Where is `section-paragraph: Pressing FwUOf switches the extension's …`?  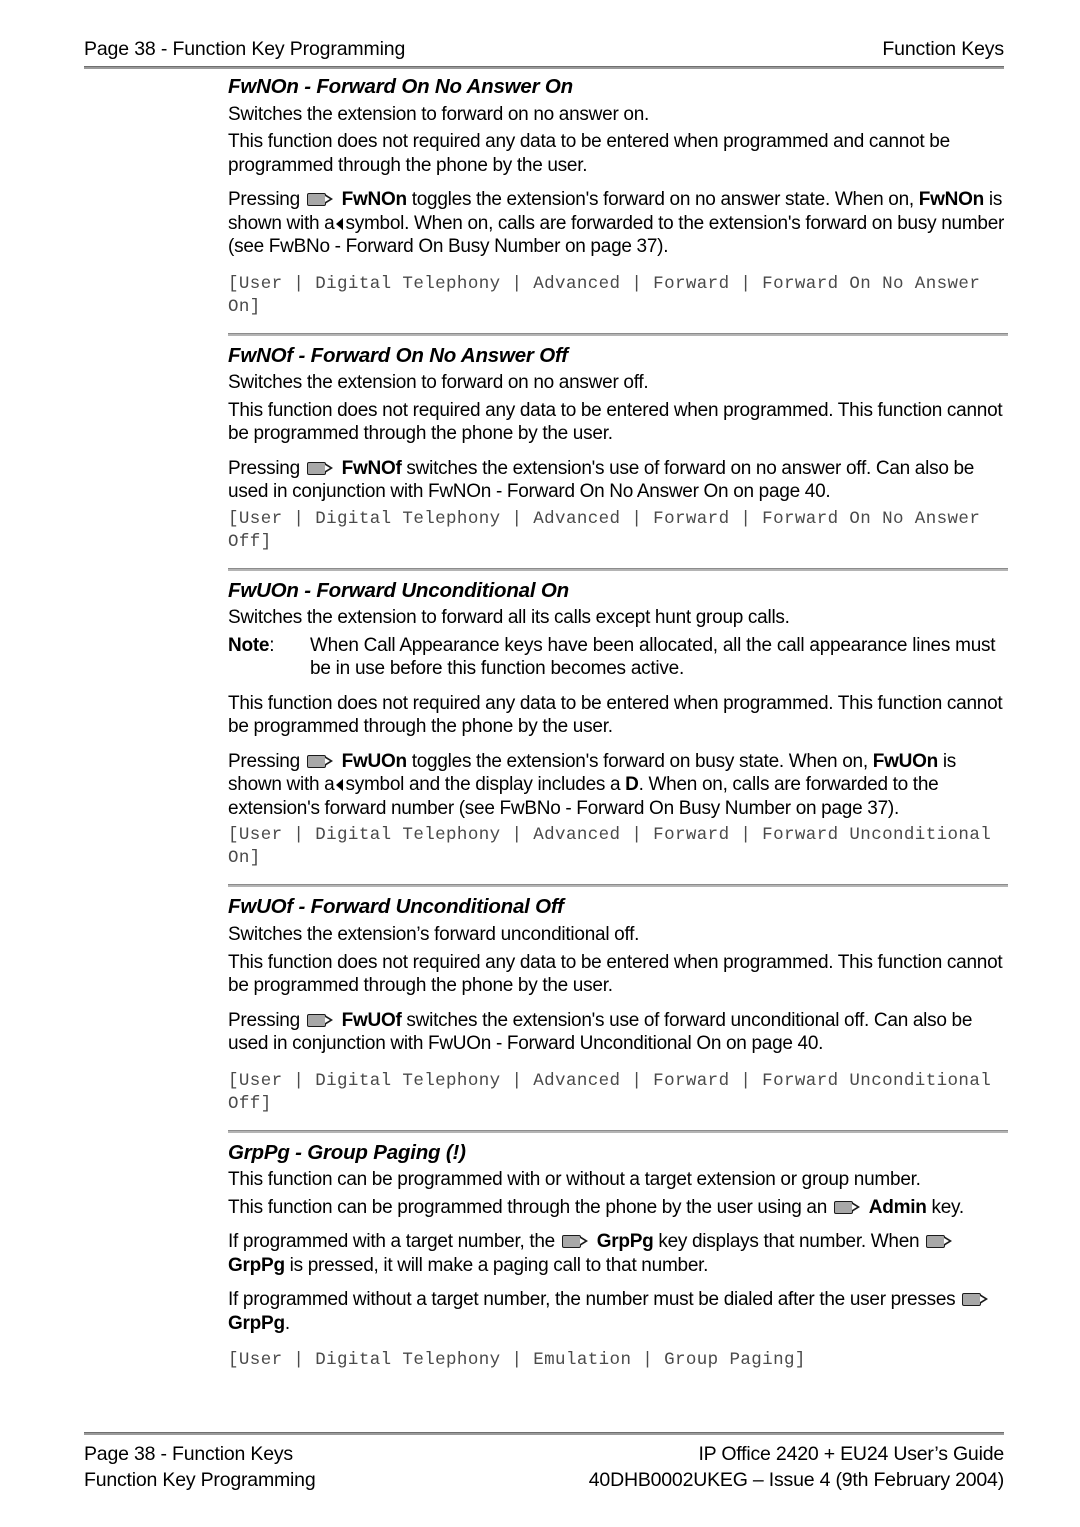
section-paragraph: Pressing FwUOf switches the extension's … is located at coordinates (618, 1032).